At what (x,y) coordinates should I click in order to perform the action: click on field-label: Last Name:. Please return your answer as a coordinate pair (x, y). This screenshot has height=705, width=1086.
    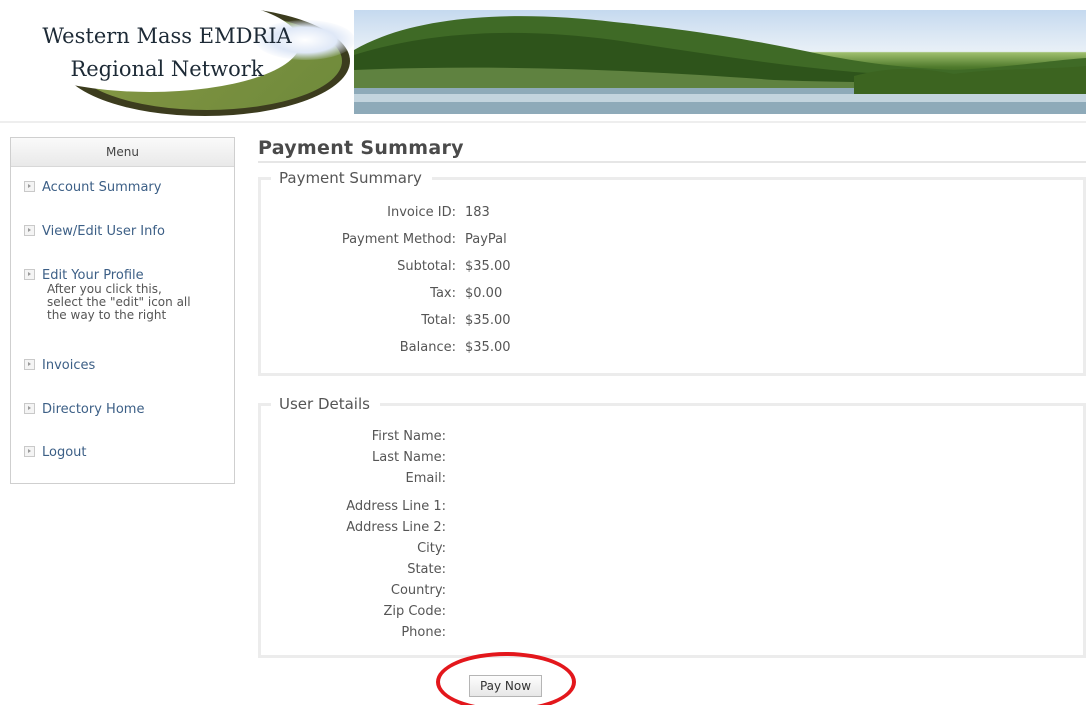
    Looking at the image, I should click on (409, 457).